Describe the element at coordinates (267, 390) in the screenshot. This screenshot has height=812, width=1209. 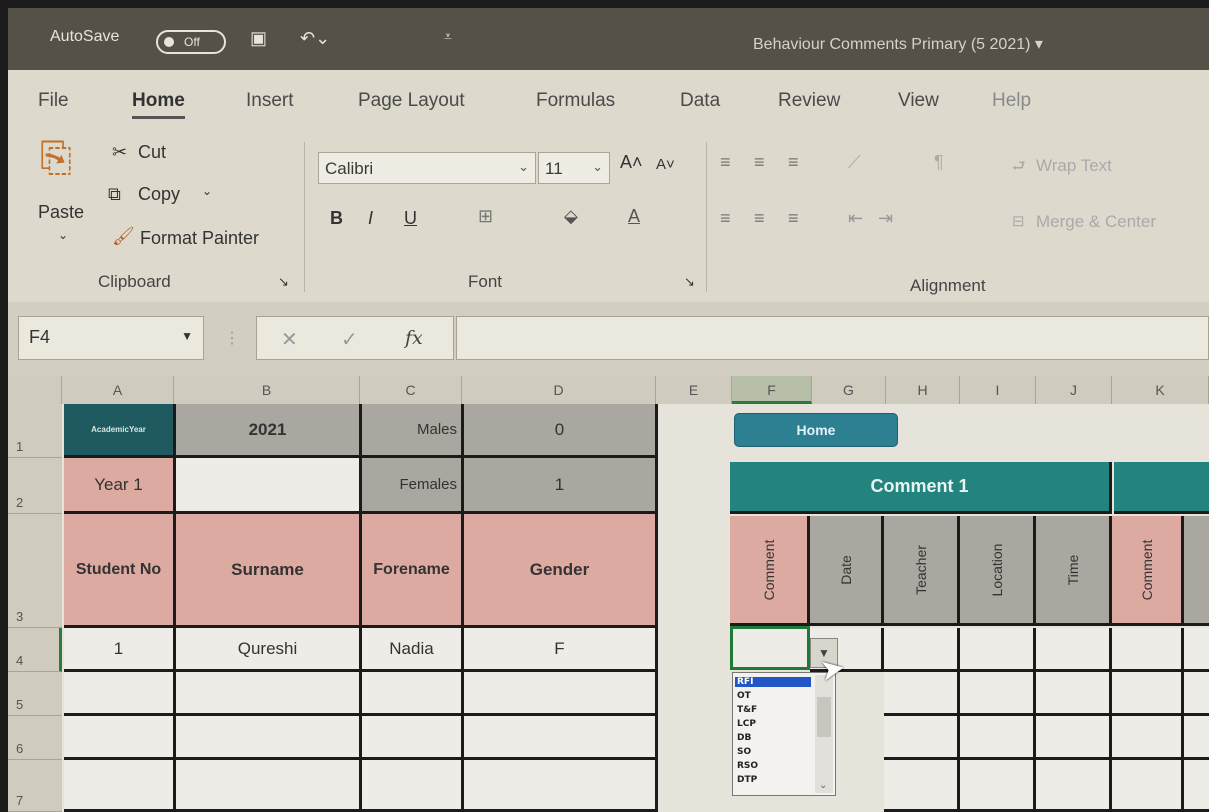
I see `column-header-b: B` at that location.